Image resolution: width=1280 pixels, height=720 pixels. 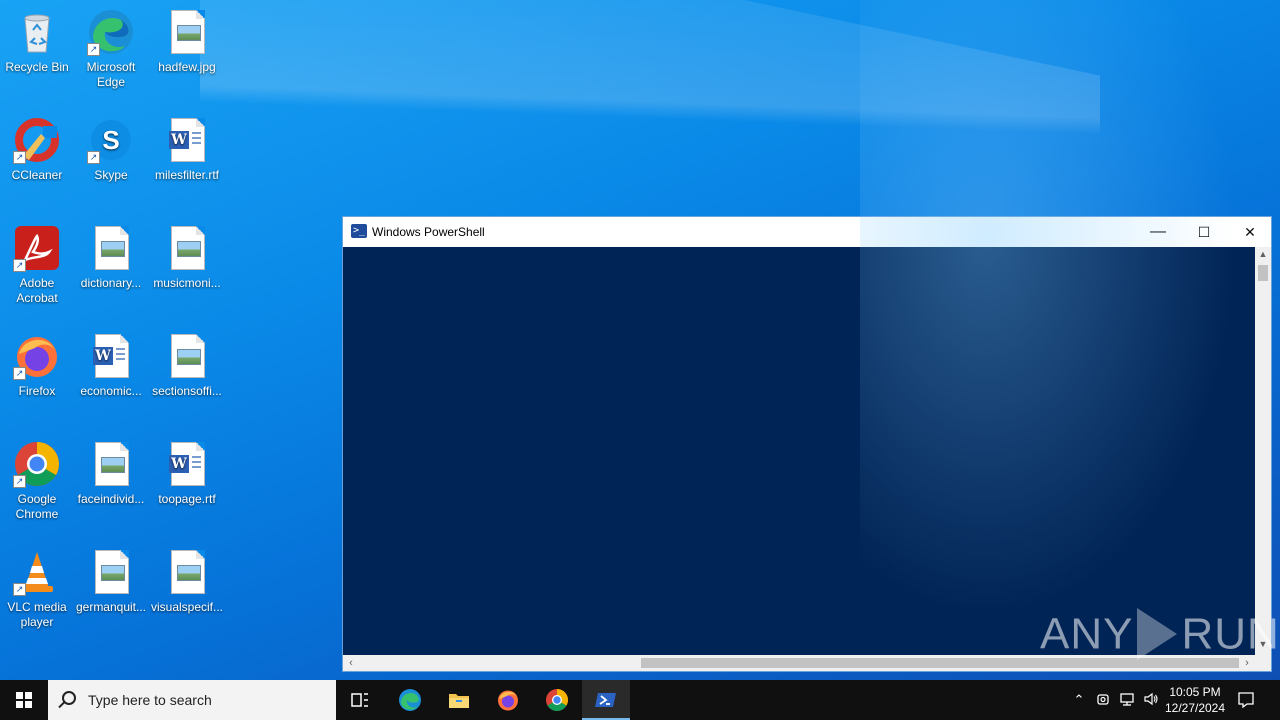 I want to click on taskbar-clock: 10:05 PM 12/27/2024, so click(x=1195, y=700).